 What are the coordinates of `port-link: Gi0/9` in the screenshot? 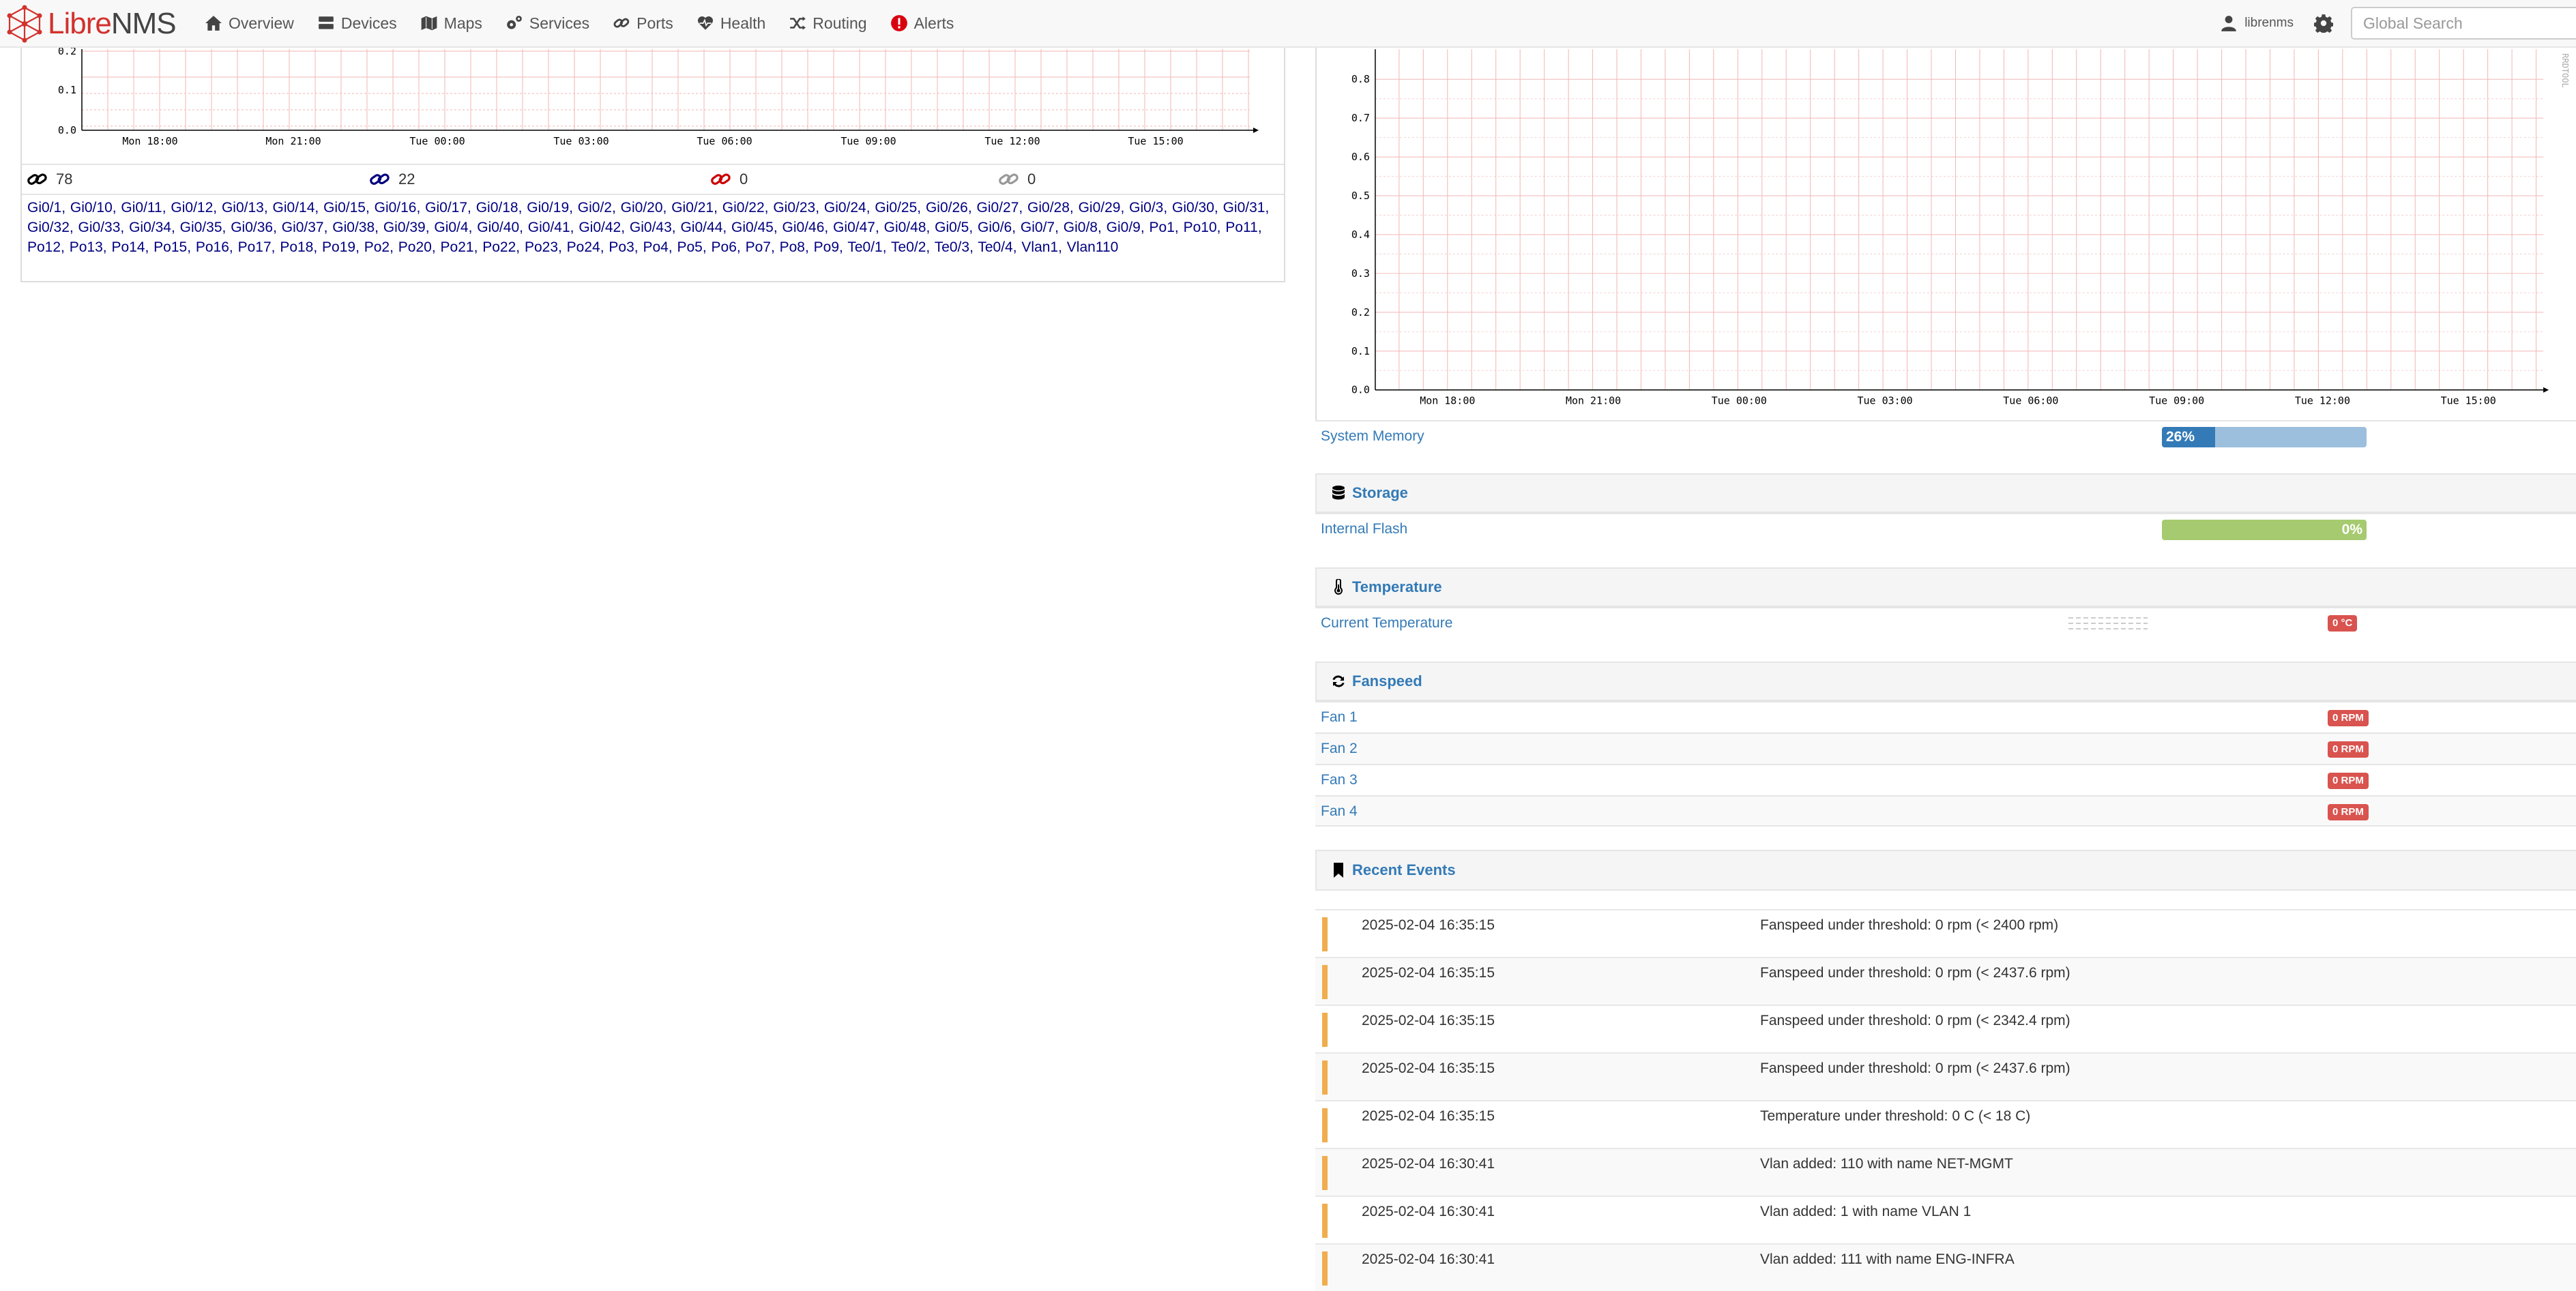 It's located at (1124, 227).